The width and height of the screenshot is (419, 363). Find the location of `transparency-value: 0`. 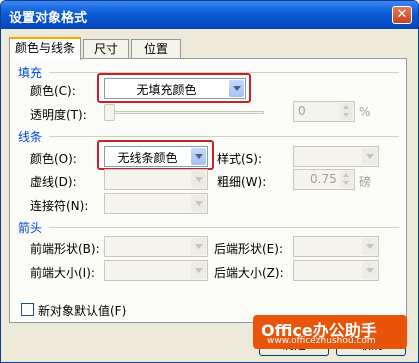

transparency-value: 0 is located at coordinates (302, 111).